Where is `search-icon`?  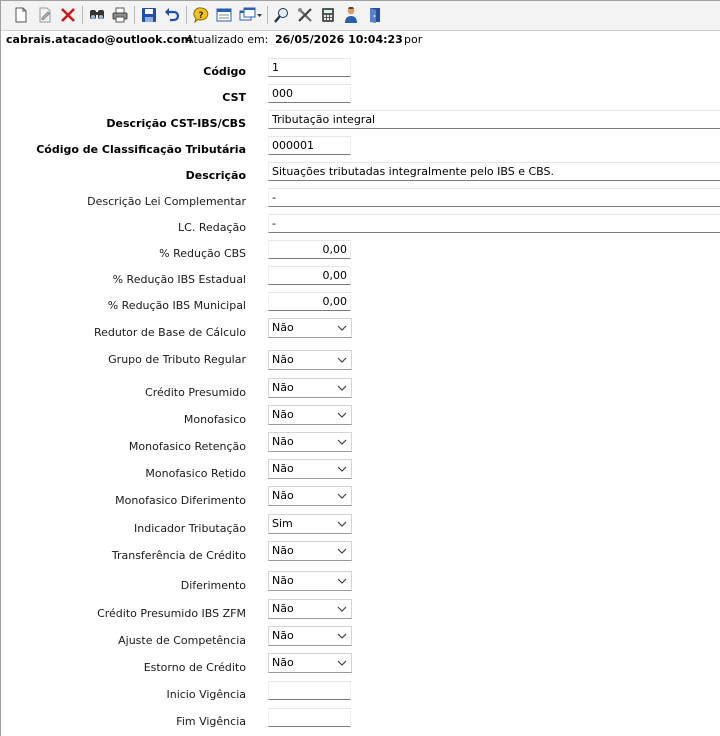 search-icon is located at coordinates (282, 15).